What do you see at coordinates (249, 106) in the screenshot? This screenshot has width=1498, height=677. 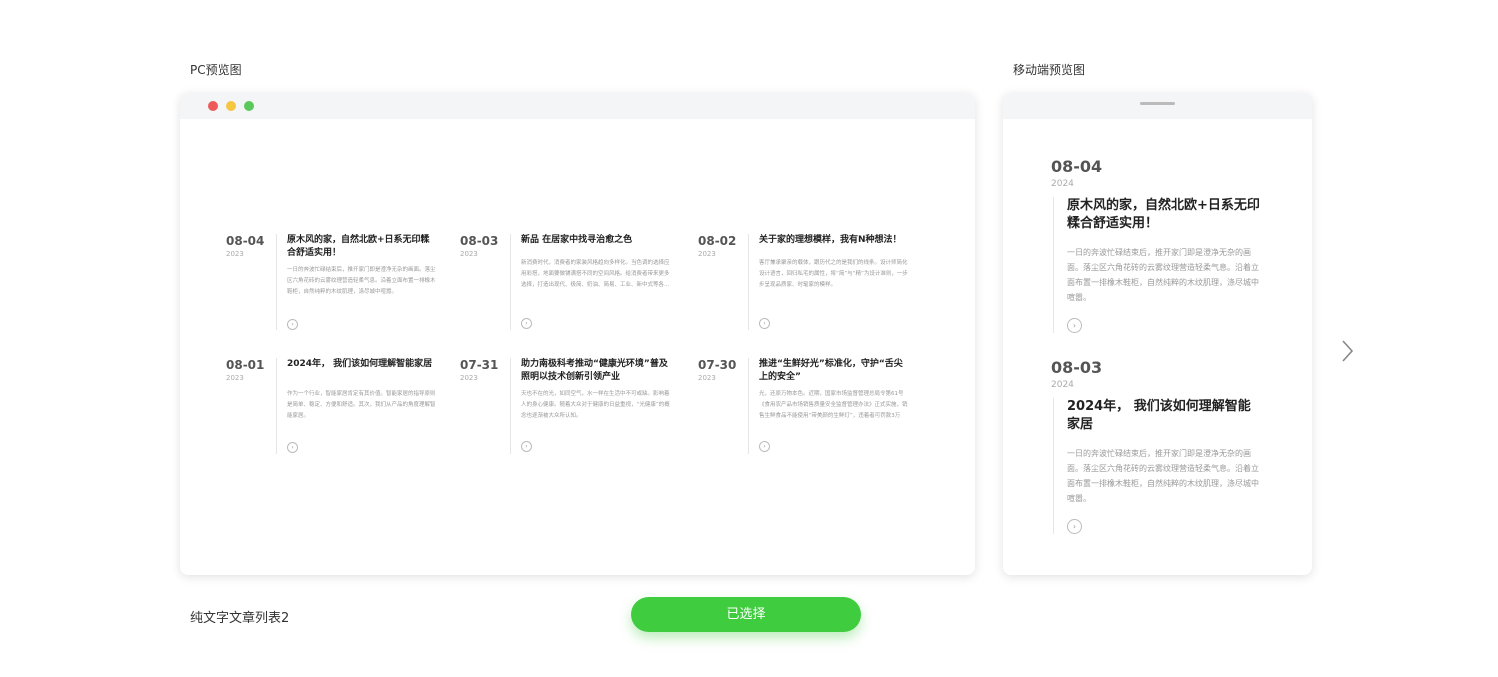 I see `maximize-dot-icon` at bounding box center [249, 106].